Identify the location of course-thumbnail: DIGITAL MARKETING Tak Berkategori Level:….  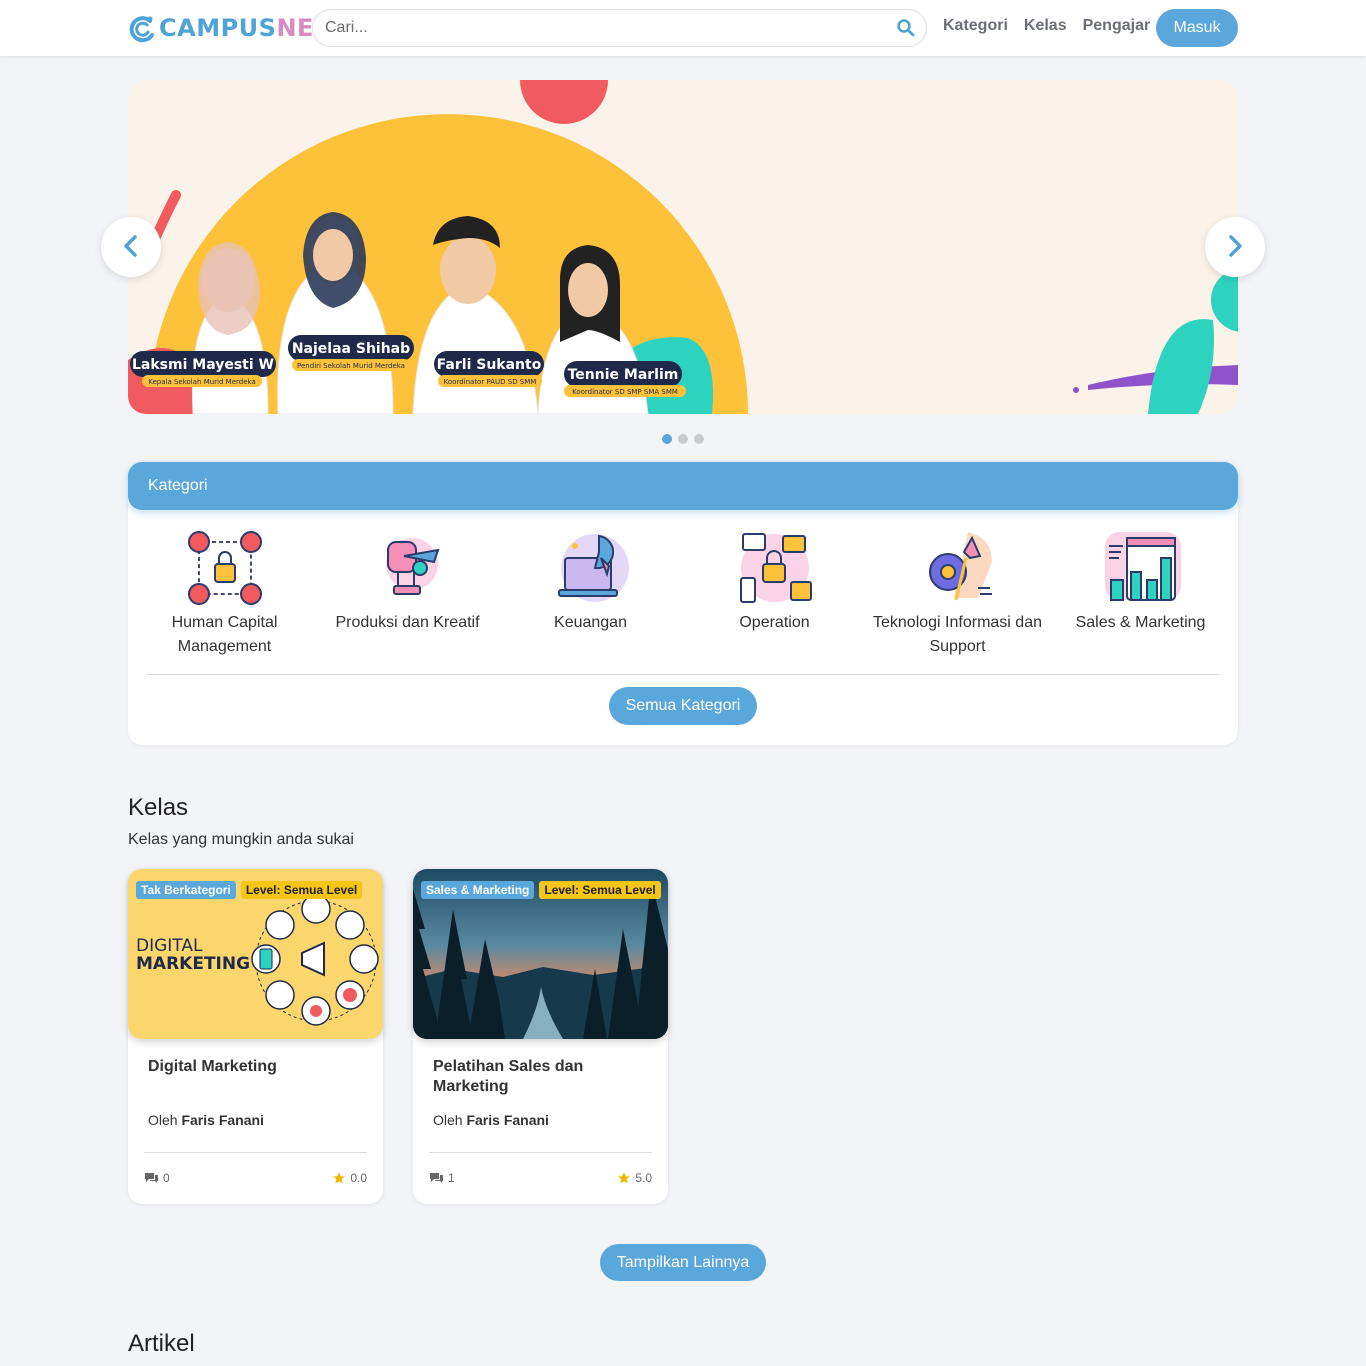
(255, 954).